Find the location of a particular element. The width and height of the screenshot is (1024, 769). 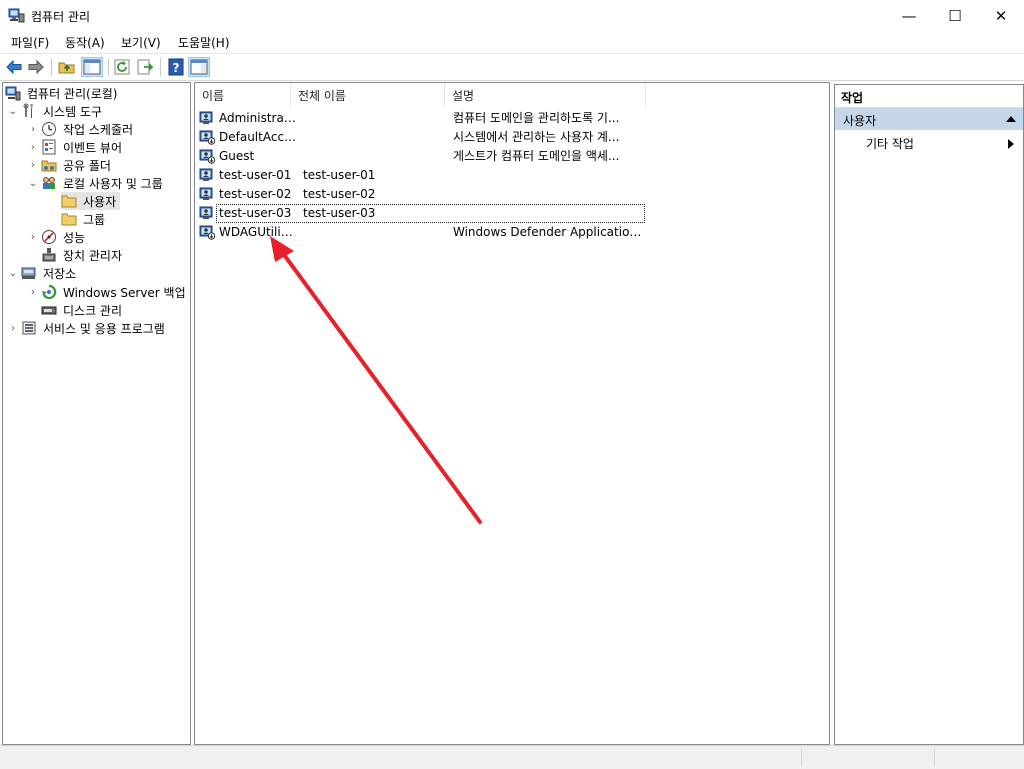

status-bar is located at coordinates (512, 757).